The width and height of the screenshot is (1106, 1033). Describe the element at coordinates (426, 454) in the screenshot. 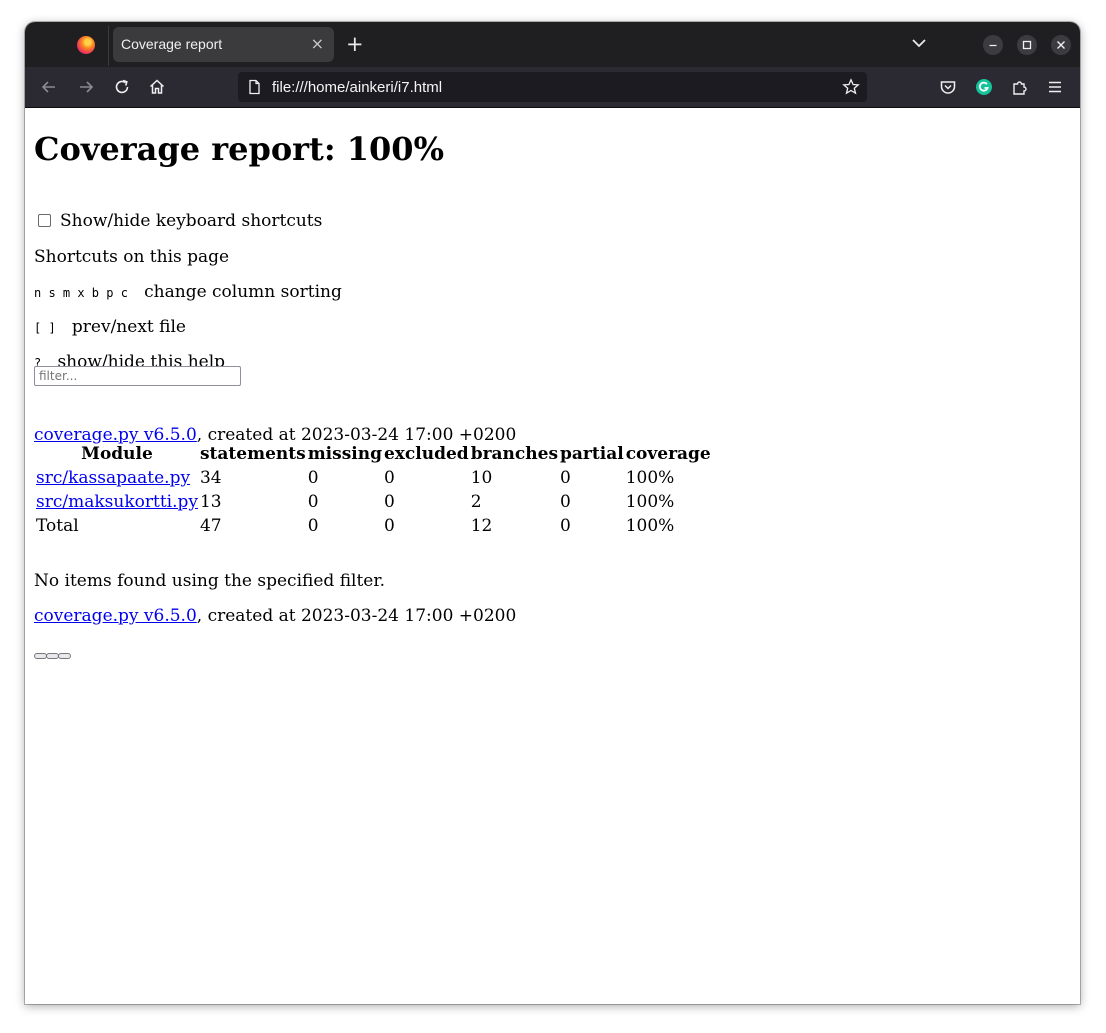

I see `column-header-excluded: excluded` at that location.